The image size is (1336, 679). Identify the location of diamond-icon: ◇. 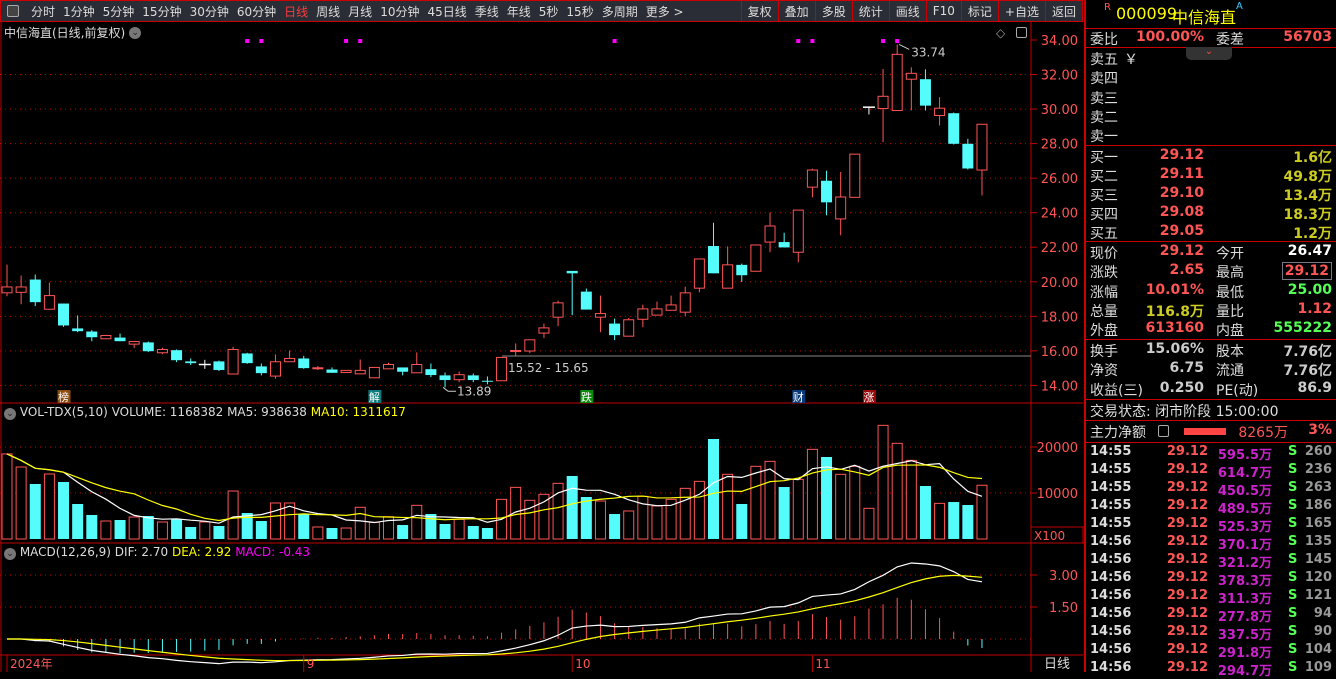
(1000, 33).